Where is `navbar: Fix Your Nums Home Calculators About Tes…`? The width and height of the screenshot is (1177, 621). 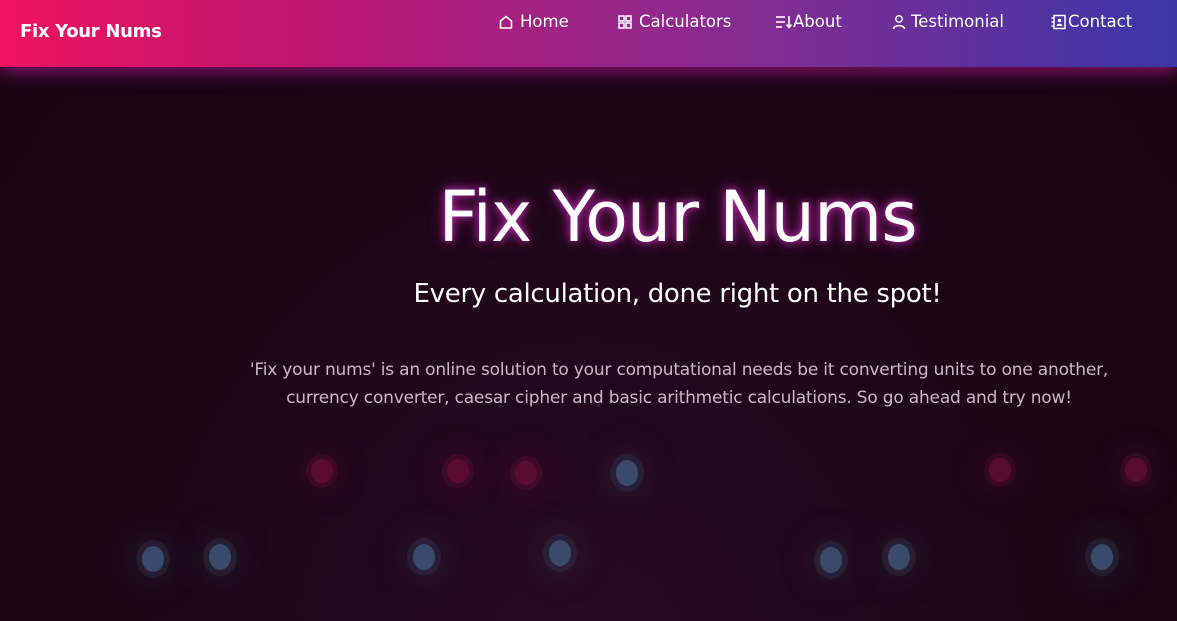 navbar: Fix Your Nums Home Calculators About Tes… is located at coordinates (588, 33).